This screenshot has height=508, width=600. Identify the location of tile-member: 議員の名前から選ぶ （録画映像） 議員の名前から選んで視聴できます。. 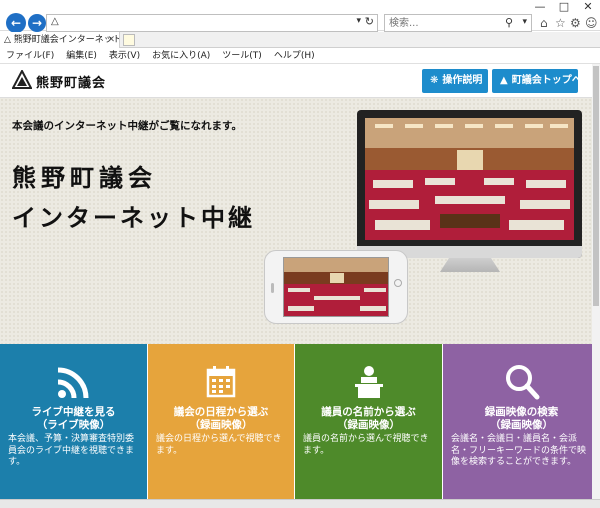
(368, 421).